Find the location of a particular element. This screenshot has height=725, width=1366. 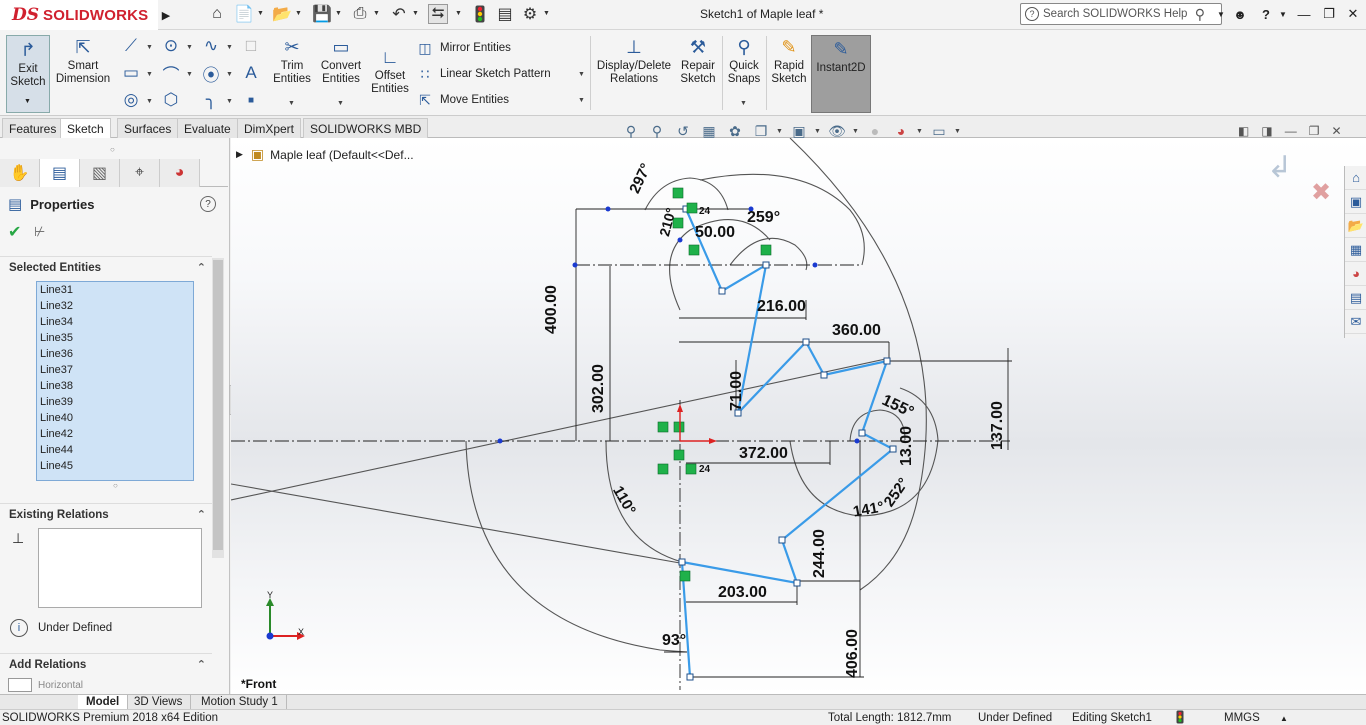

scene-icon: ◕ is located at coordinates (901, 131).